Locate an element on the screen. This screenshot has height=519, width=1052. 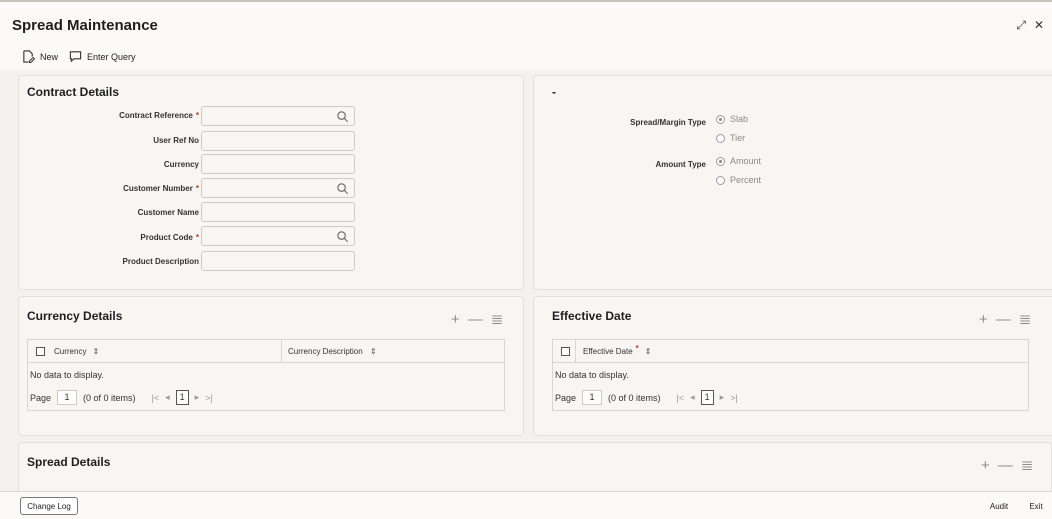
product-description-field is located at coordinates (278, 261).